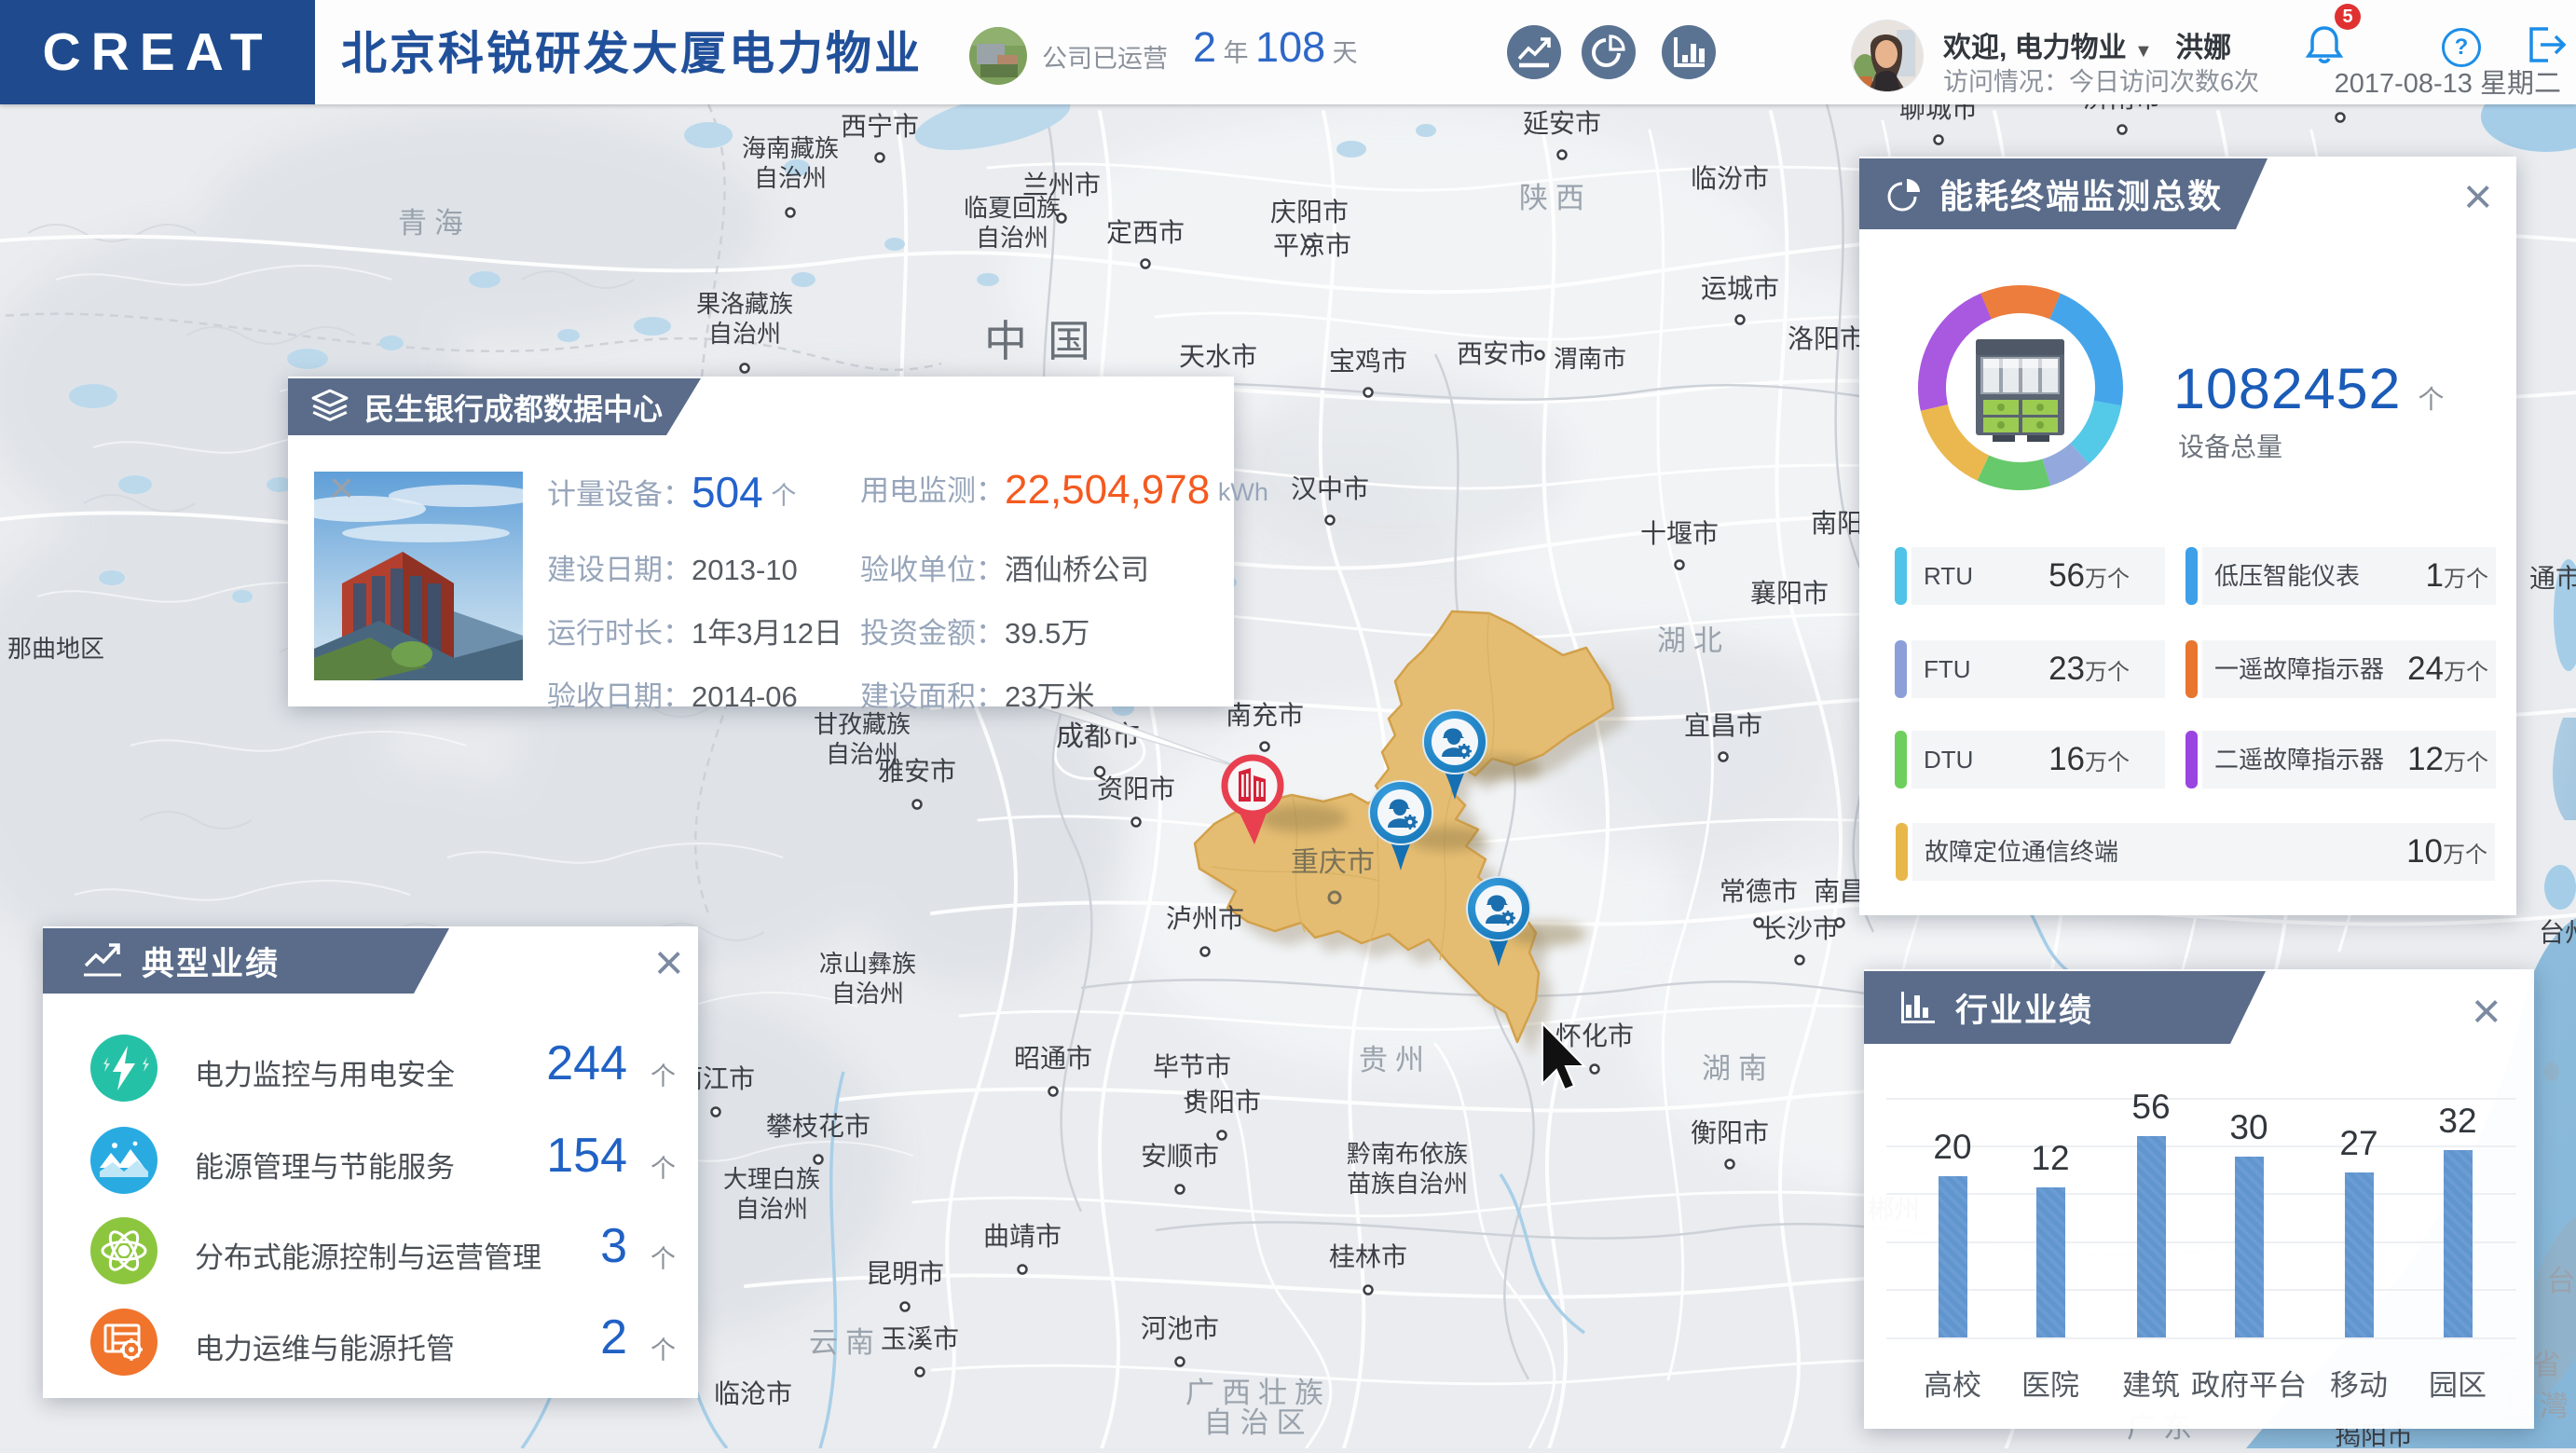 Image resolution: width=2576 pixels, height=1453 pixels. What do you see at coordinates (920, 1338) in the screenshot?
I see `svg-text: 玉溪市` at bounding box center [920, 1338].